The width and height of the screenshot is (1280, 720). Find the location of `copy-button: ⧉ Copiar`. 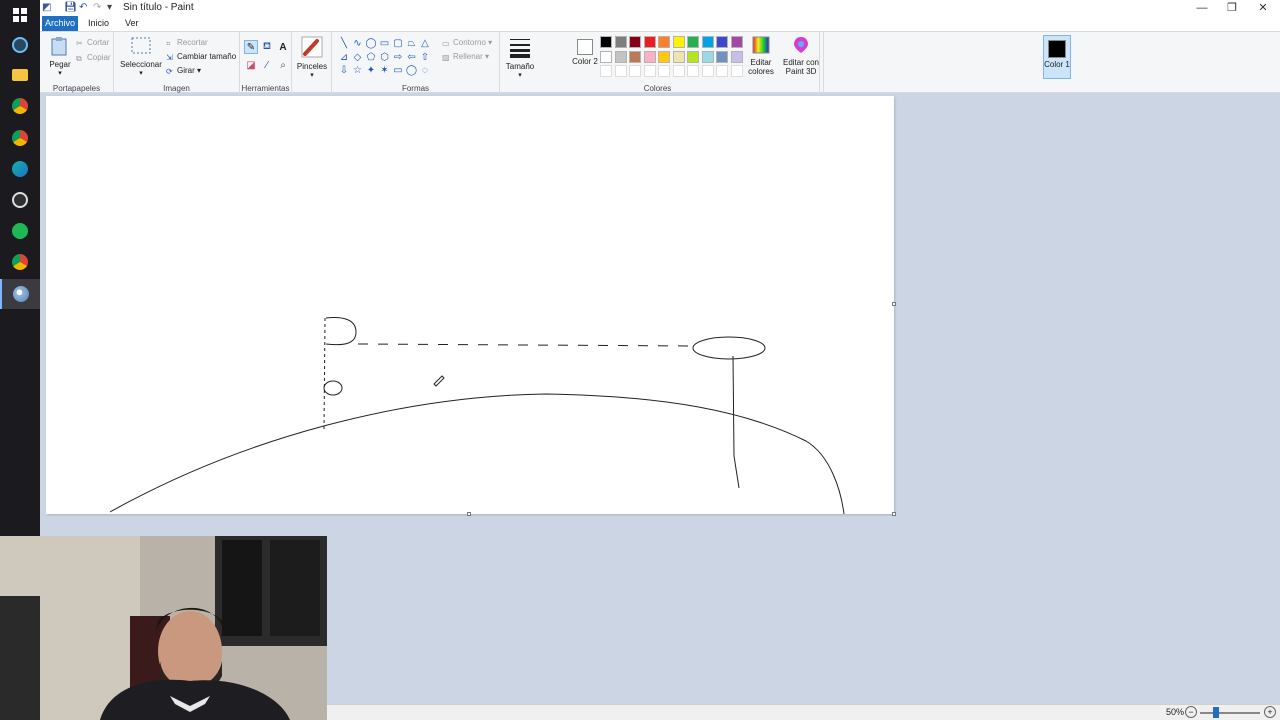

copy-button: ⧉ Copiar is located at coordinates (93, 58).